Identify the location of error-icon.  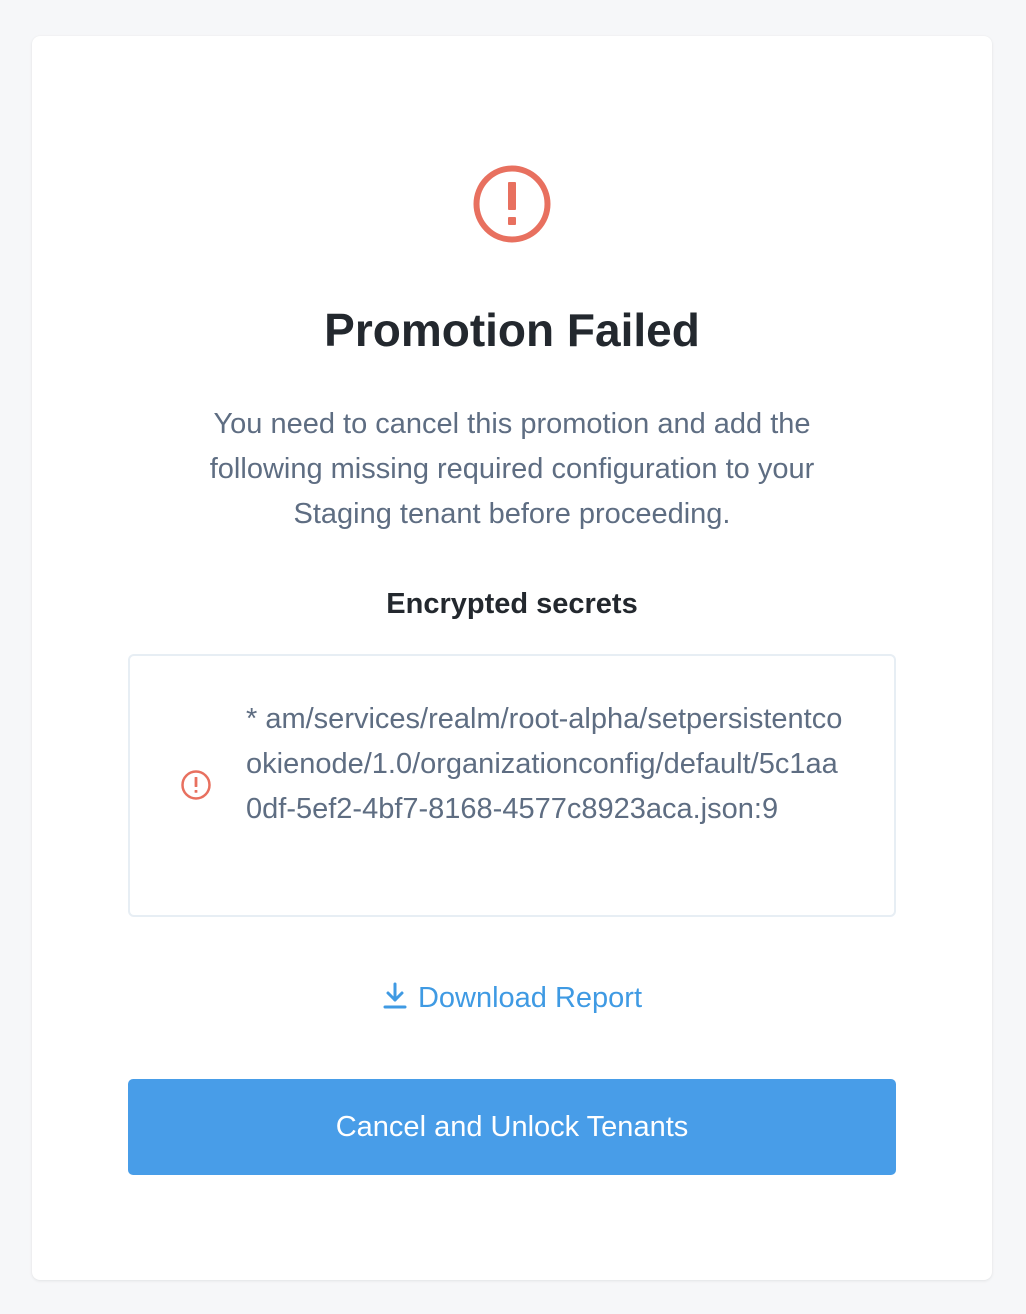
(196, 785).